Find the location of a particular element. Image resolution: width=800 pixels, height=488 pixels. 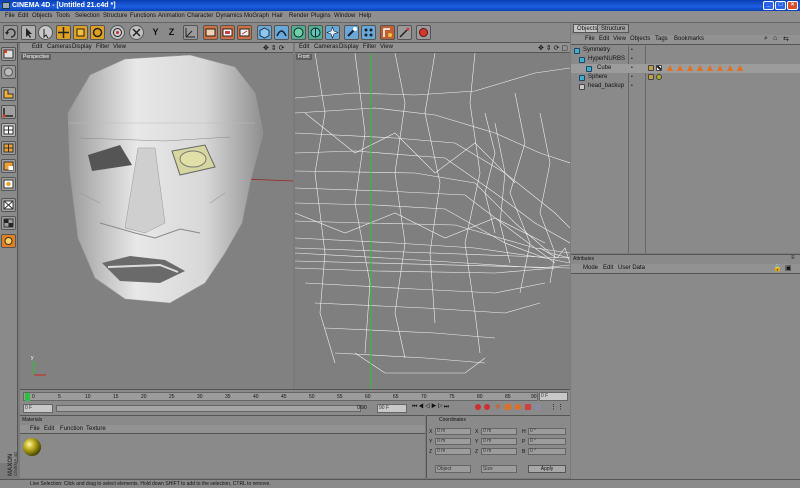

keyframe-position-icon: ✥ is located at coordinates (498, 407).